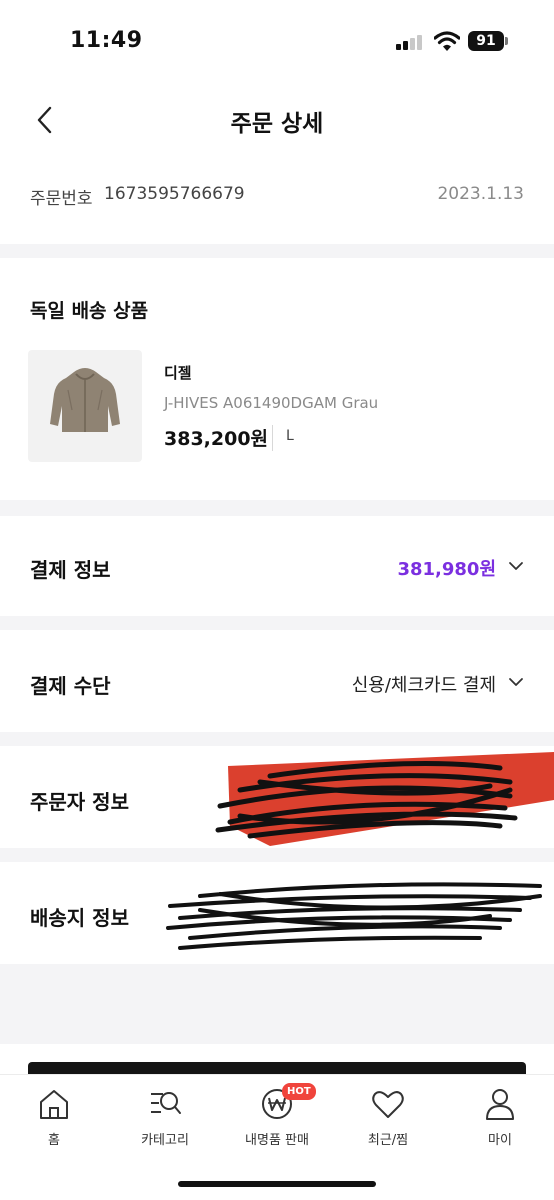 The width and height of the screenshot is (554, 1200). What do you see at coordinates (178, 372) in the screenshot?
I see `product-brand: 디젤` at bounding box center [178, 372].